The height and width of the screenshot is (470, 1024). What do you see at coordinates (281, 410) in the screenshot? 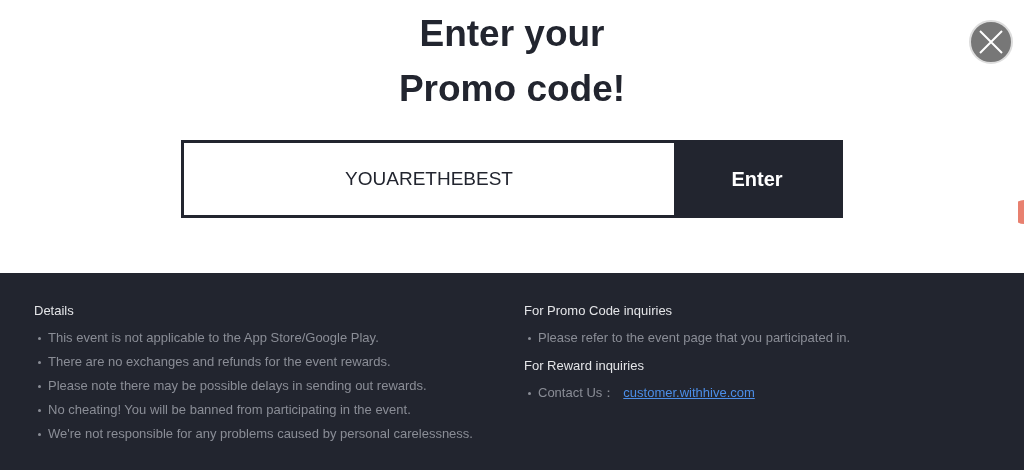
I see `detail-item: No cheating! You will be banned from participating in the event.` at bounding box center [281, 410].